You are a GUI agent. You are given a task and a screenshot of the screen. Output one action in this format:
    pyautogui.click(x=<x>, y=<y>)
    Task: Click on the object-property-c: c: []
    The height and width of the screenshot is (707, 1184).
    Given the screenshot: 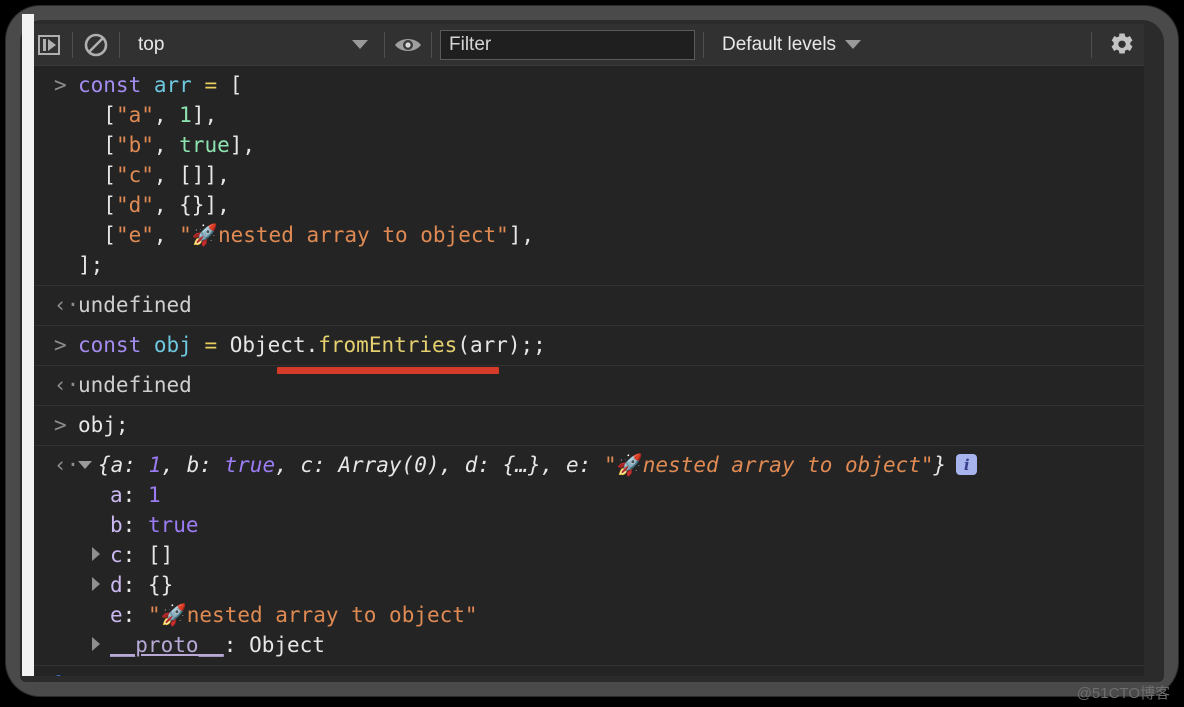 What is the action you would take?
    pyautogui.click(x=142, y=555)
    